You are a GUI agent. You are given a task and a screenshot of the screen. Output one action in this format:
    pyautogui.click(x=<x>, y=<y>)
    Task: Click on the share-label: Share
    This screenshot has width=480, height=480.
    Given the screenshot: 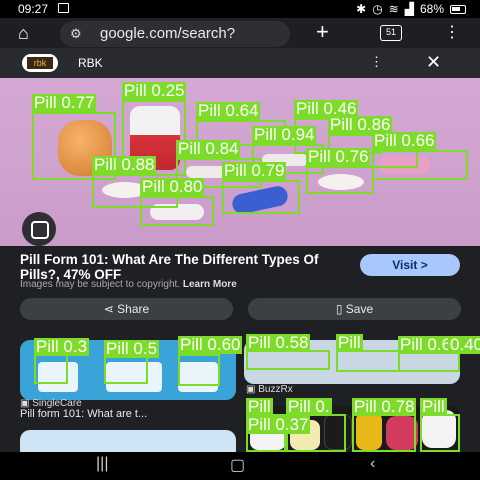 What is the action you would take?
    pyautogui.click(x=133, y=309)
    